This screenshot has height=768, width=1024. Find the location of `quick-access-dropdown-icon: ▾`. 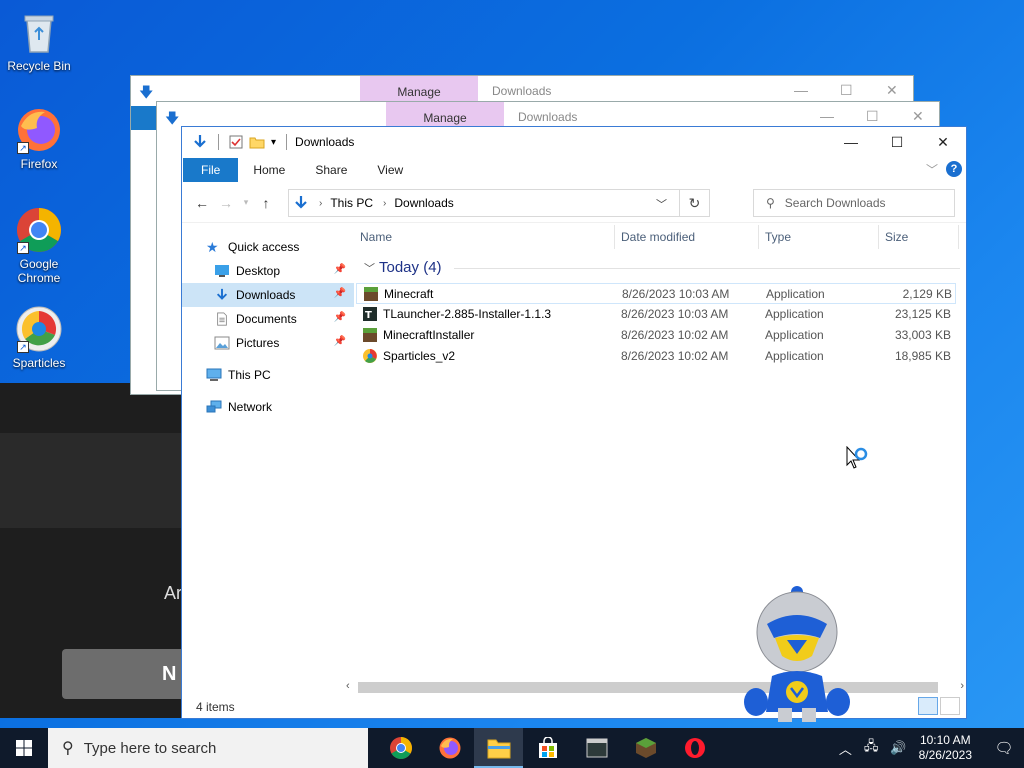

quick-access-dropdown-icon: ▾ is located at coordinates (273, 142).